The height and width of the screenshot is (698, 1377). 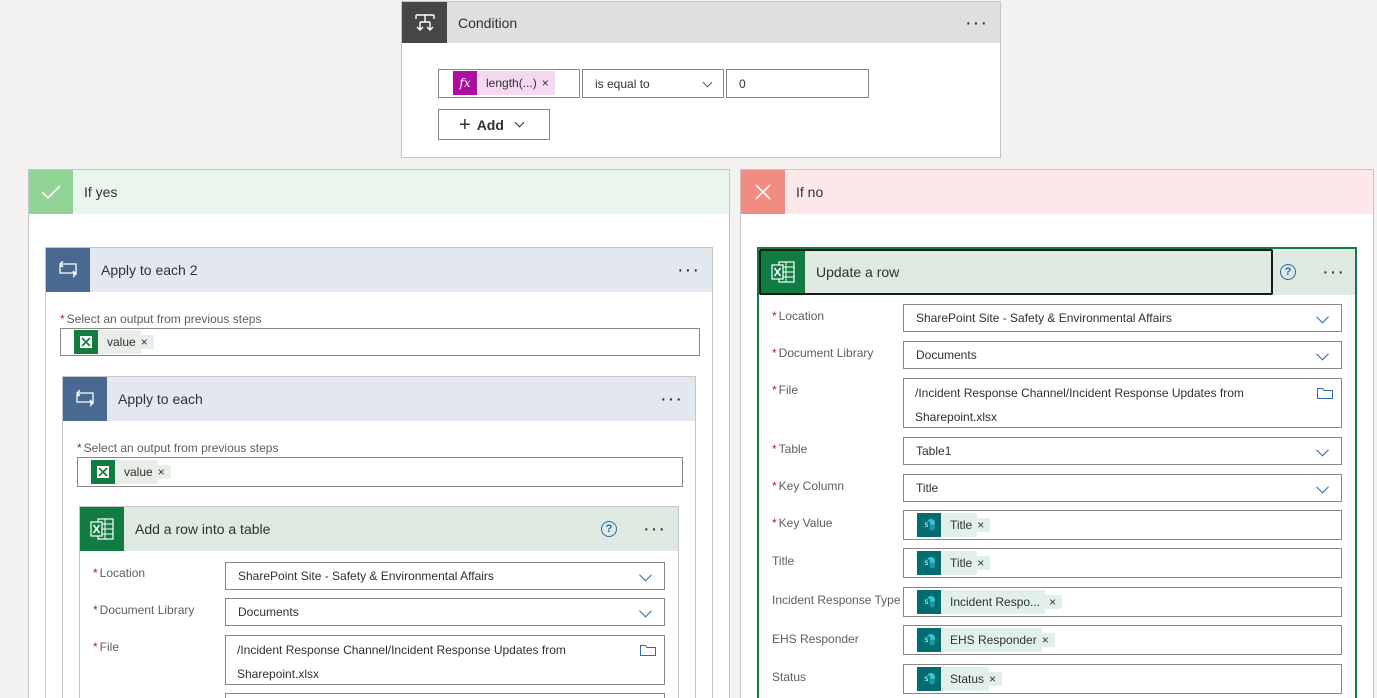 I want to click on table-value: Table1, so click(x=934, y=451).